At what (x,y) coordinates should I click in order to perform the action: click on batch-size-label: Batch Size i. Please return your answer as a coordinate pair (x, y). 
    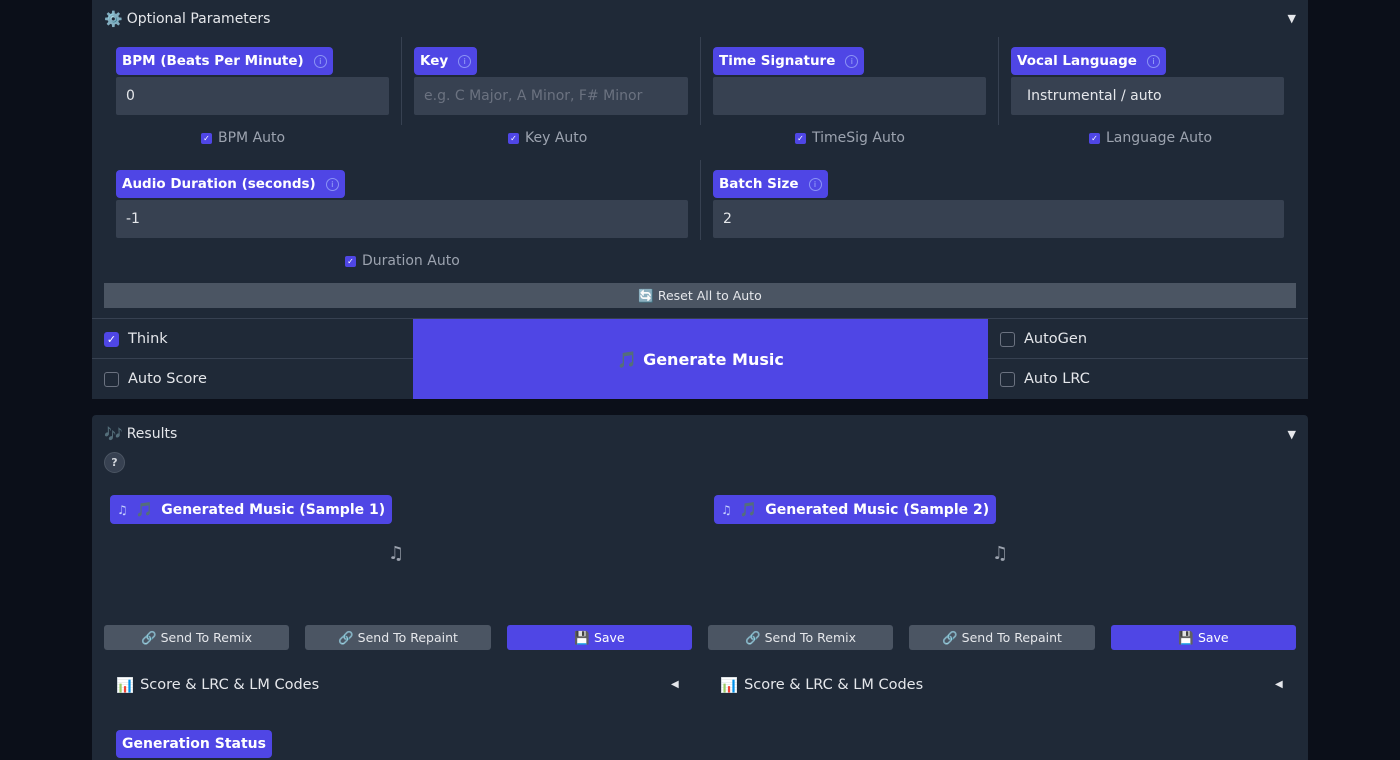
    Looking at the image, I should click on (770, 184).